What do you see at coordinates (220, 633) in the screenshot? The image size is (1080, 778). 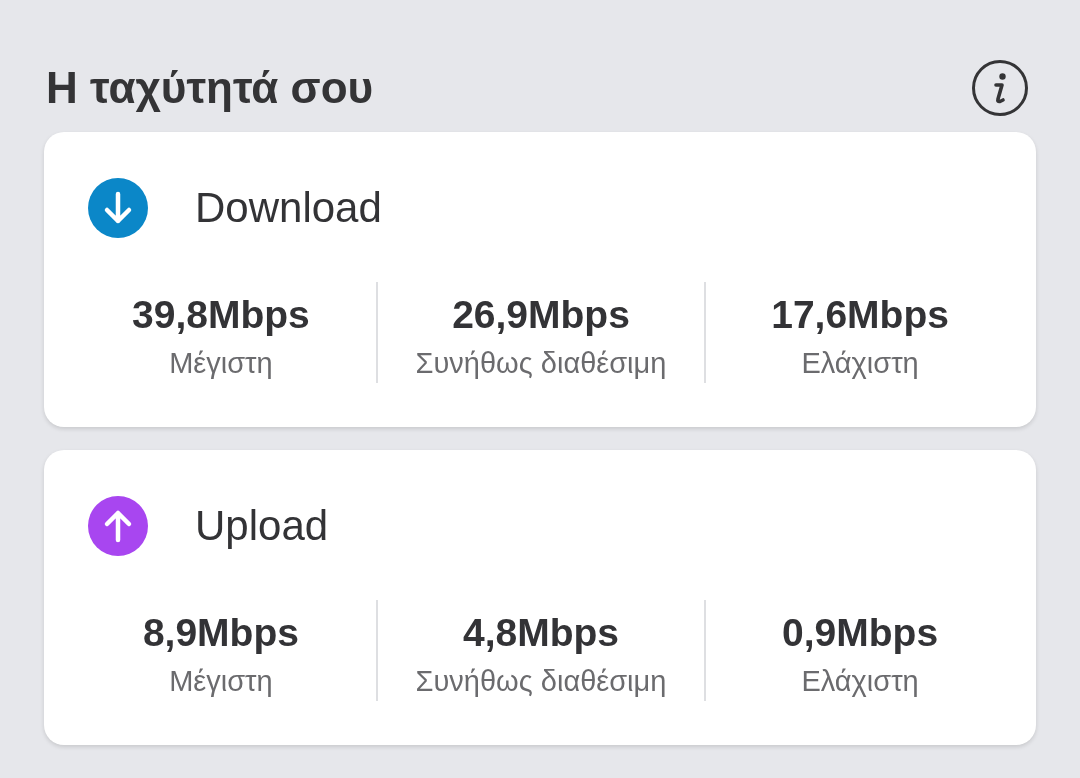 I see `speed-value: 8,9Mbps` at bounding box center [220, 633].